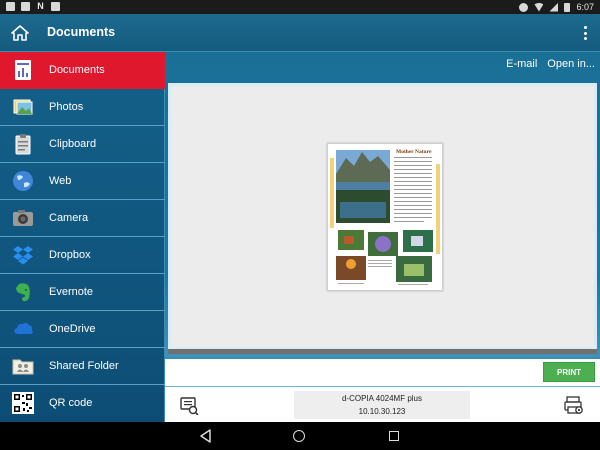 This screenshot has height=450, width=600. Describe the element at coordinates (414, 152) in the screenshot. I see `document-title-text: Mother Nature` at that location.